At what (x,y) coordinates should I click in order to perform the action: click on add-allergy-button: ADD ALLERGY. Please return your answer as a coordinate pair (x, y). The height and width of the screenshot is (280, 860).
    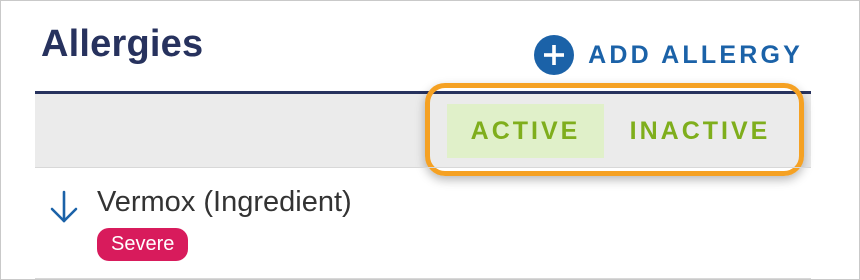
    Looking at the image, I should click on (668, 55).